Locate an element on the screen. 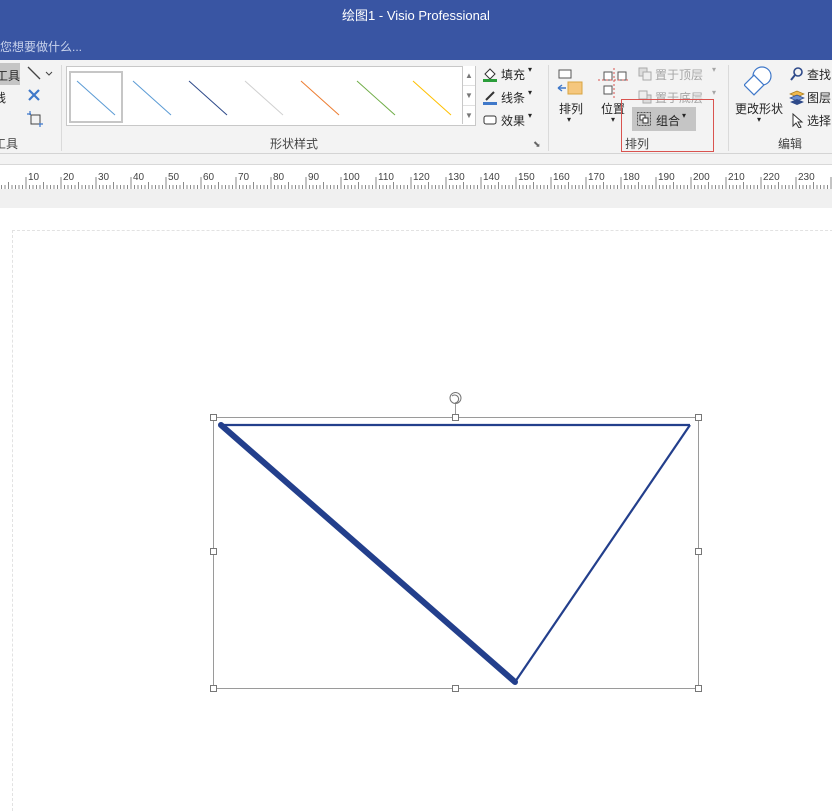 This screenshot has height=811, width=832. resize-handle-left is located at coordinates (213, 551).